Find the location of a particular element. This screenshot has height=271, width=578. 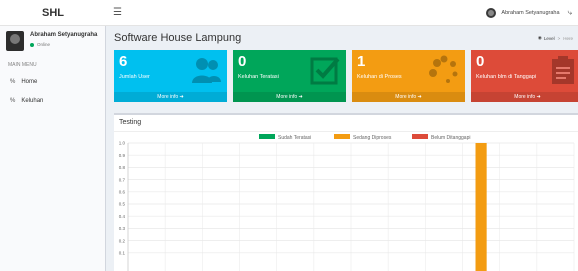

user-name: Abraham Setyanugraha is located at coordinates (530, 12).